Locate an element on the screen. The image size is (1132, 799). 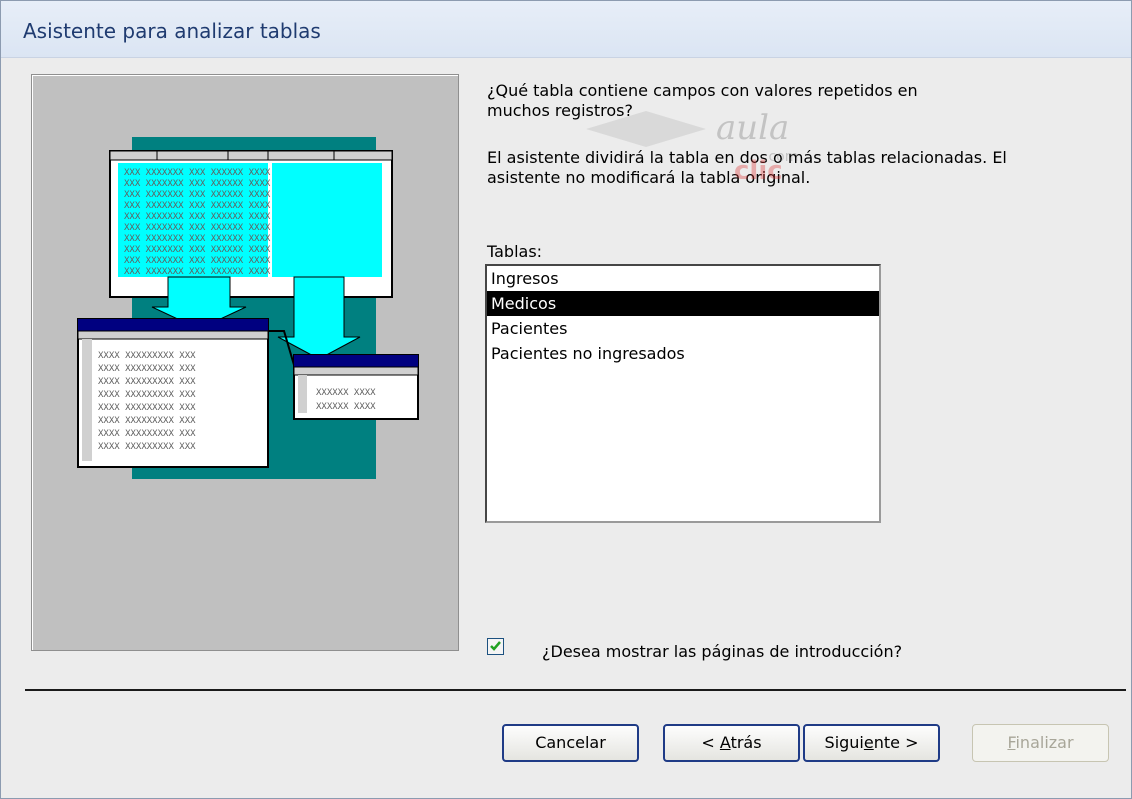
back-button-prefix: < is located at coordinates (710, 742).